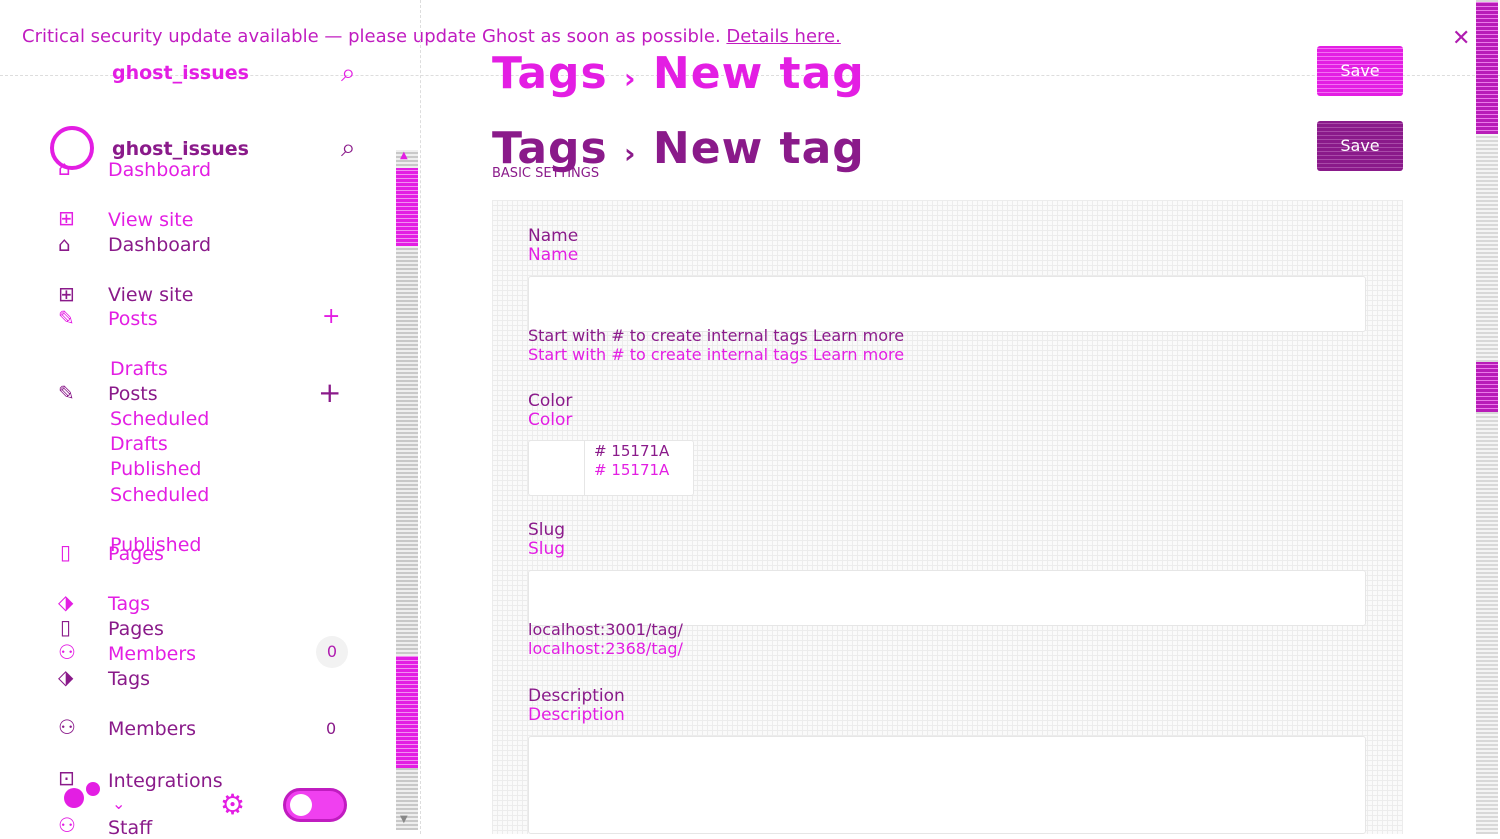 The height and width of the screenshot is (839, 1500). I want to click on sidebar-item-drafts-ghost: Drafts, so click(139, 369).